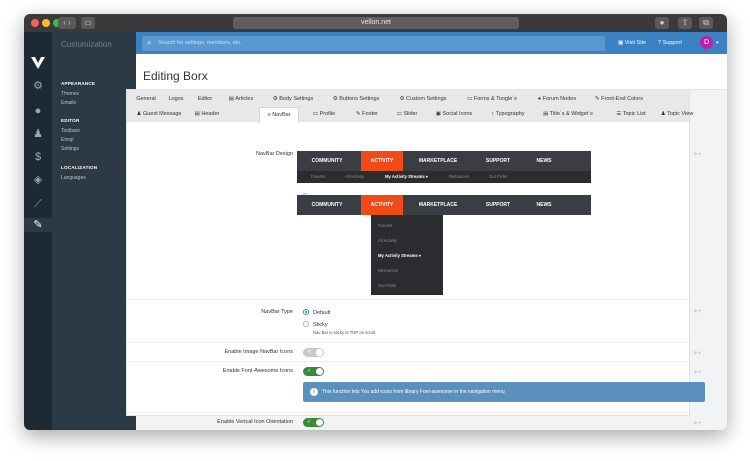 The width and height of the screenshot is (750, 461). I want to click on tab-buttons-settings-label: Buttons Settings, so click(359, 99).